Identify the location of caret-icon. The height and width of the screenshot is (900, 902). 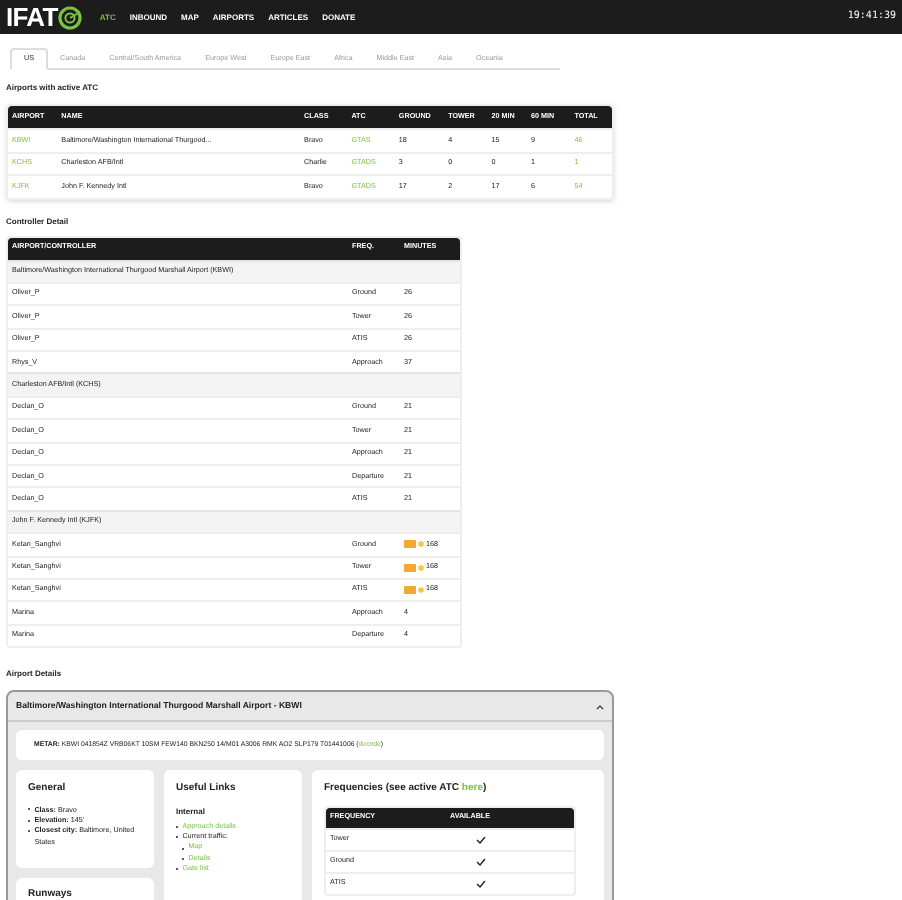
(600, 706).